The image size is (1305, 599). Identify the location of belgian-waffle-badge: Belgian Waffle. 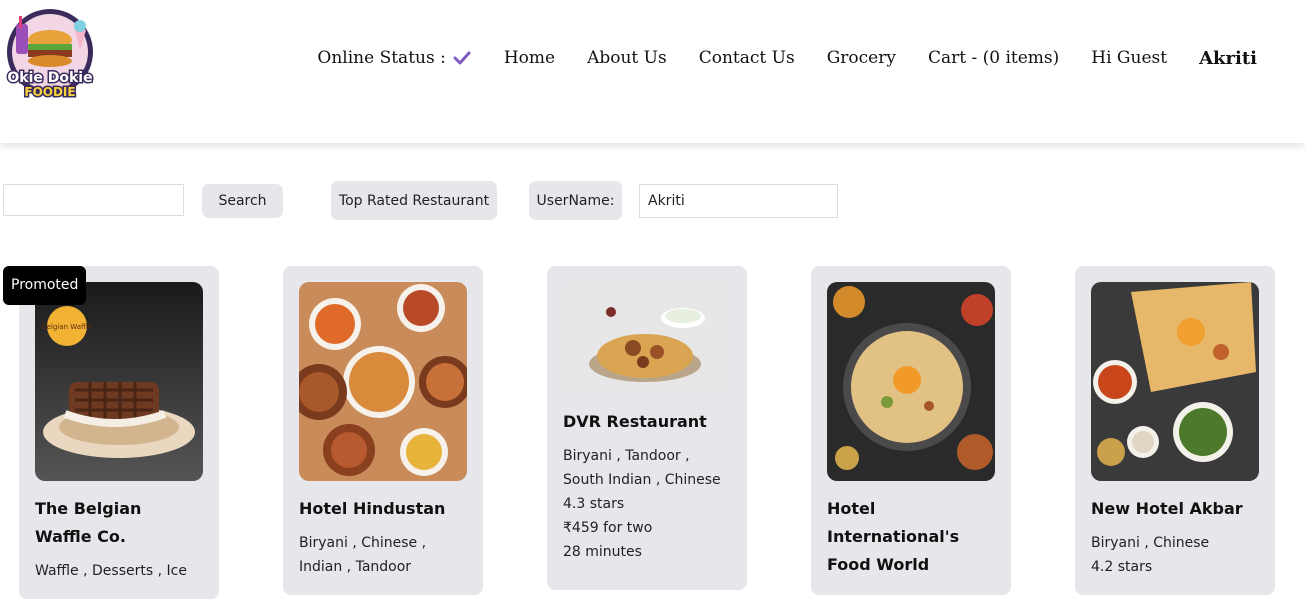
(67, 327).